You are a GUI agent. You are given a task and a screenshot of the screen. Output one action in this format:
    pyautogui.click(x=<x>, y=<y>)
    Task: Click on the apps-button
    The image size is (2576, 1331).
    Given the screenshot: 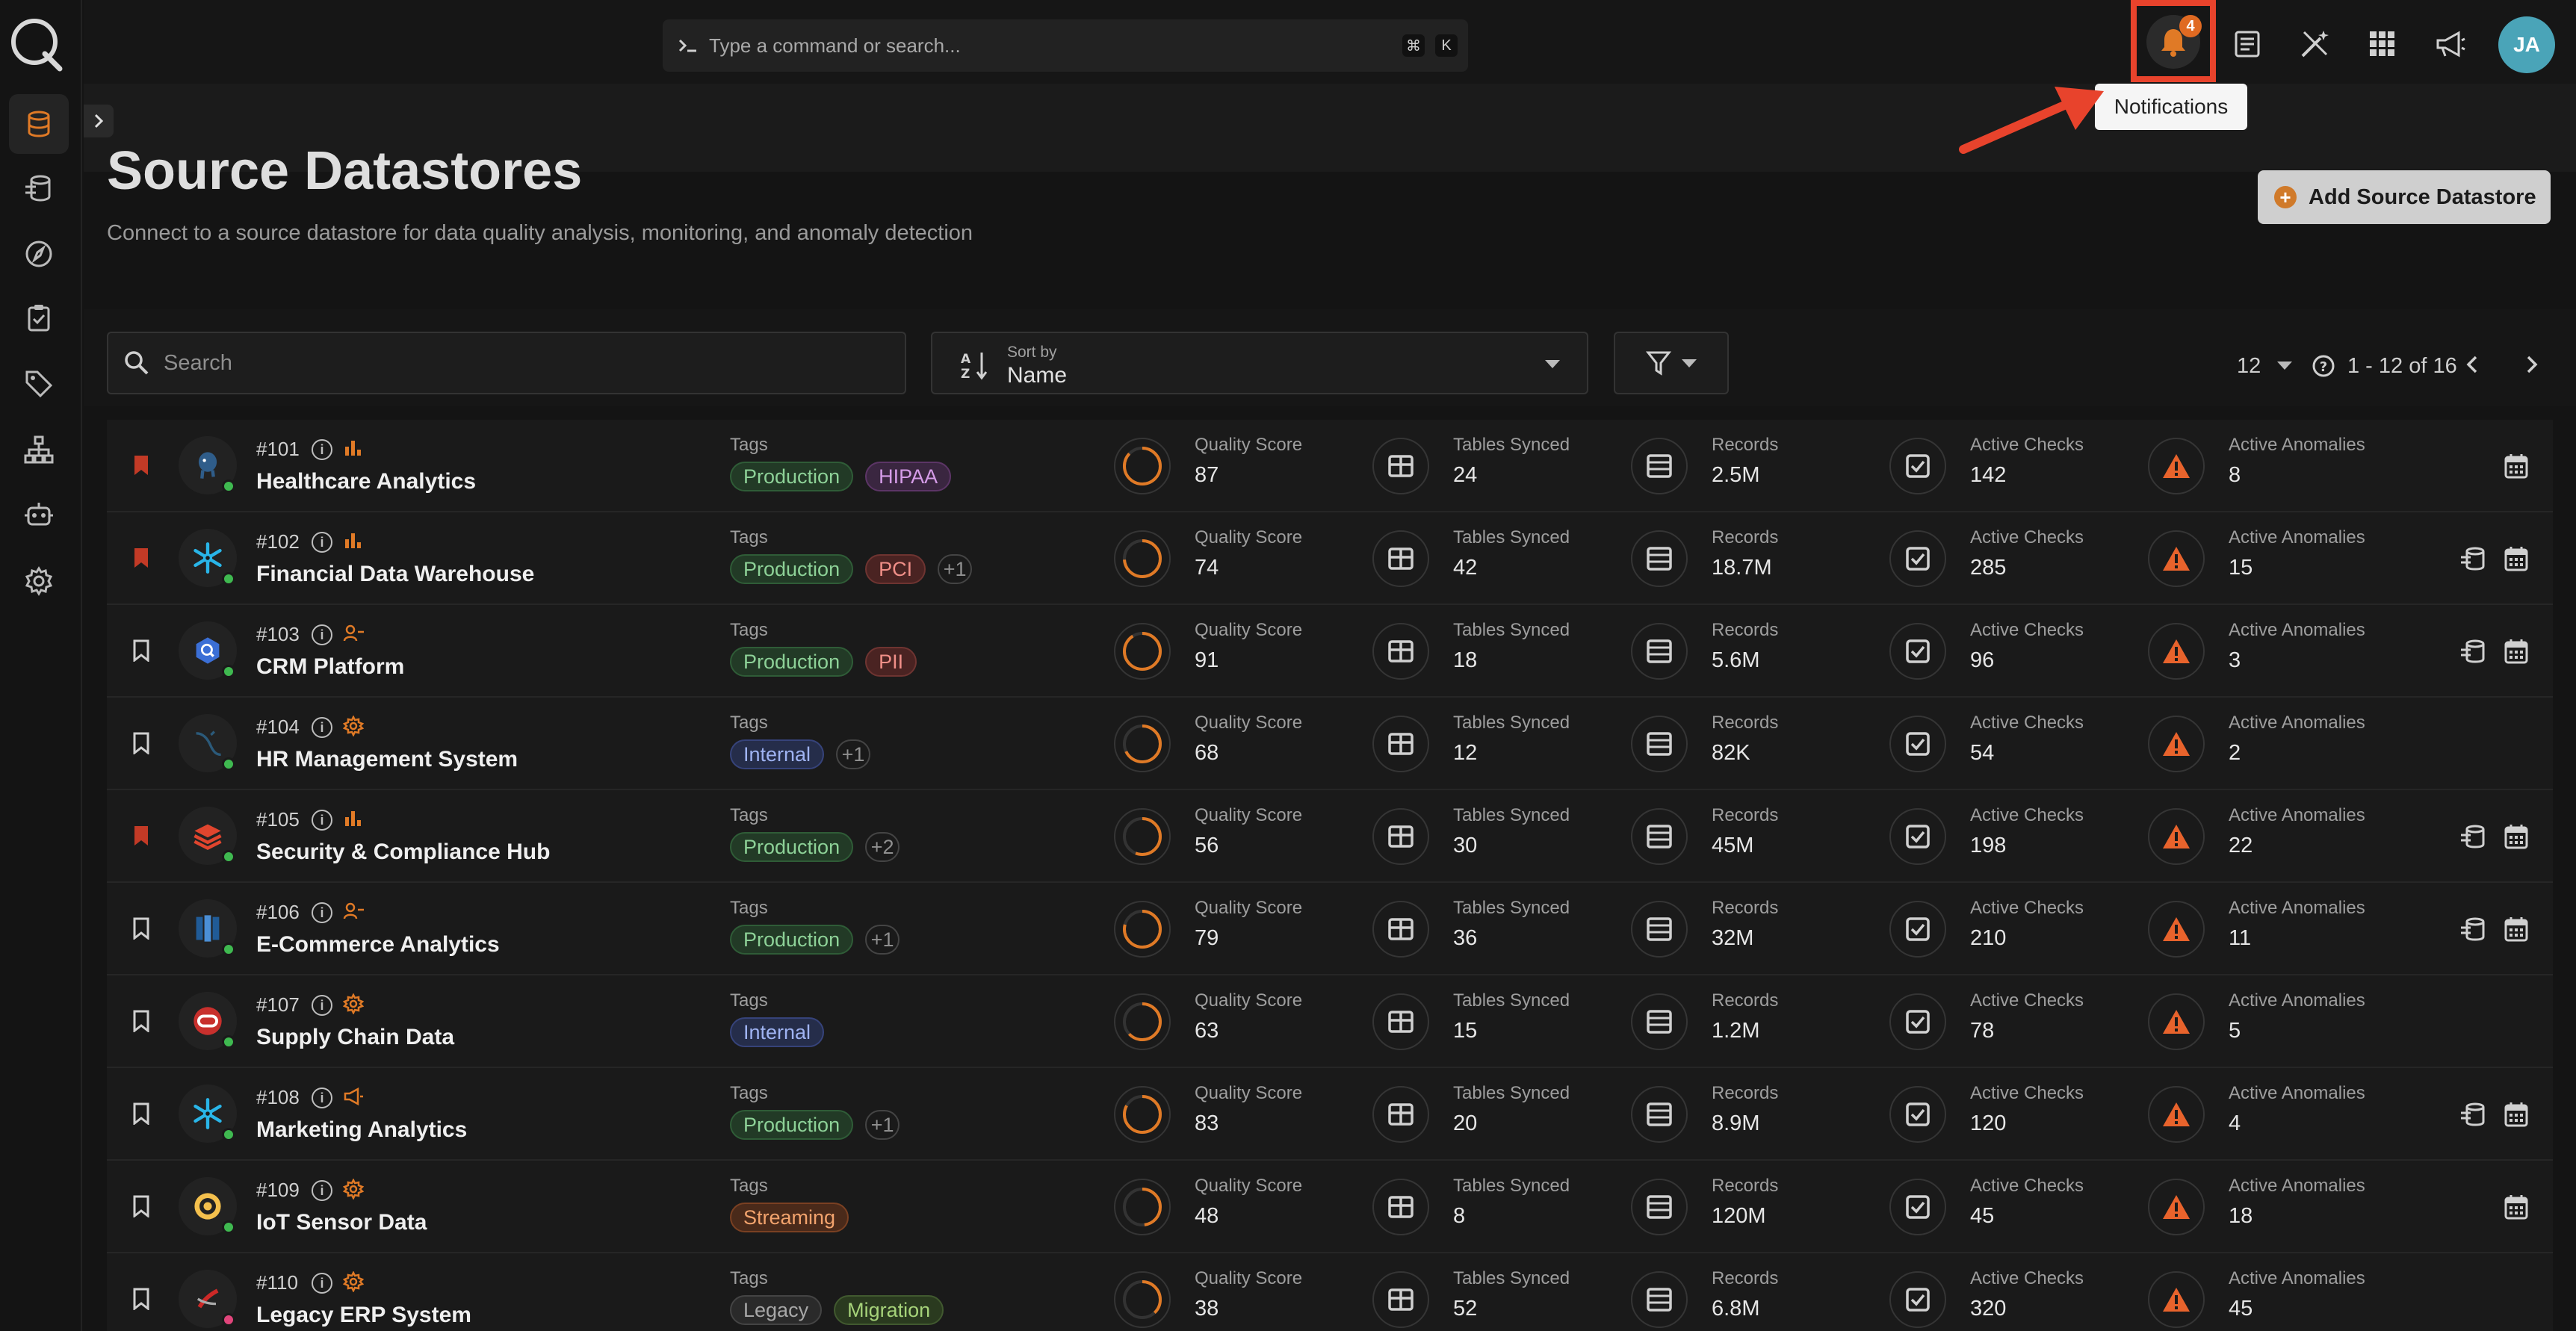 What is the action you would take?
    pyautogui.click(x=2382, y=44)
    